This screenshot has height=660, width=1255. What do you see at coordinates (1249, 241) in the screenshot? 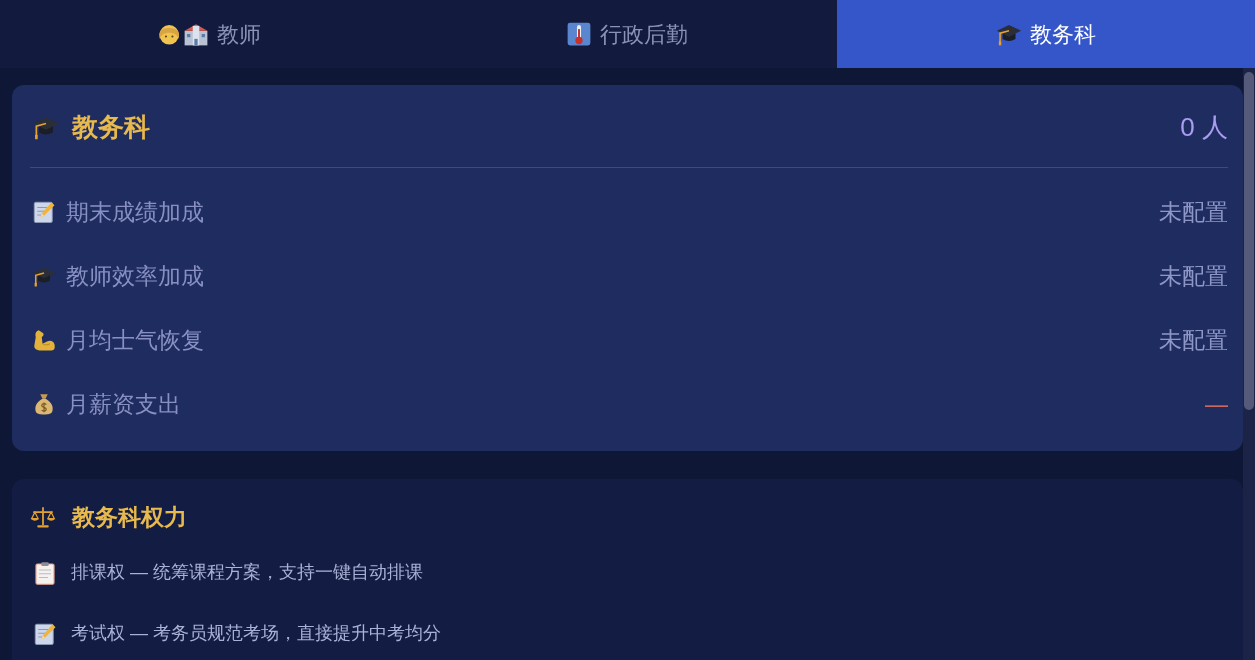
I see `scrollbar-thumb` at bounding box center [1249, 241].